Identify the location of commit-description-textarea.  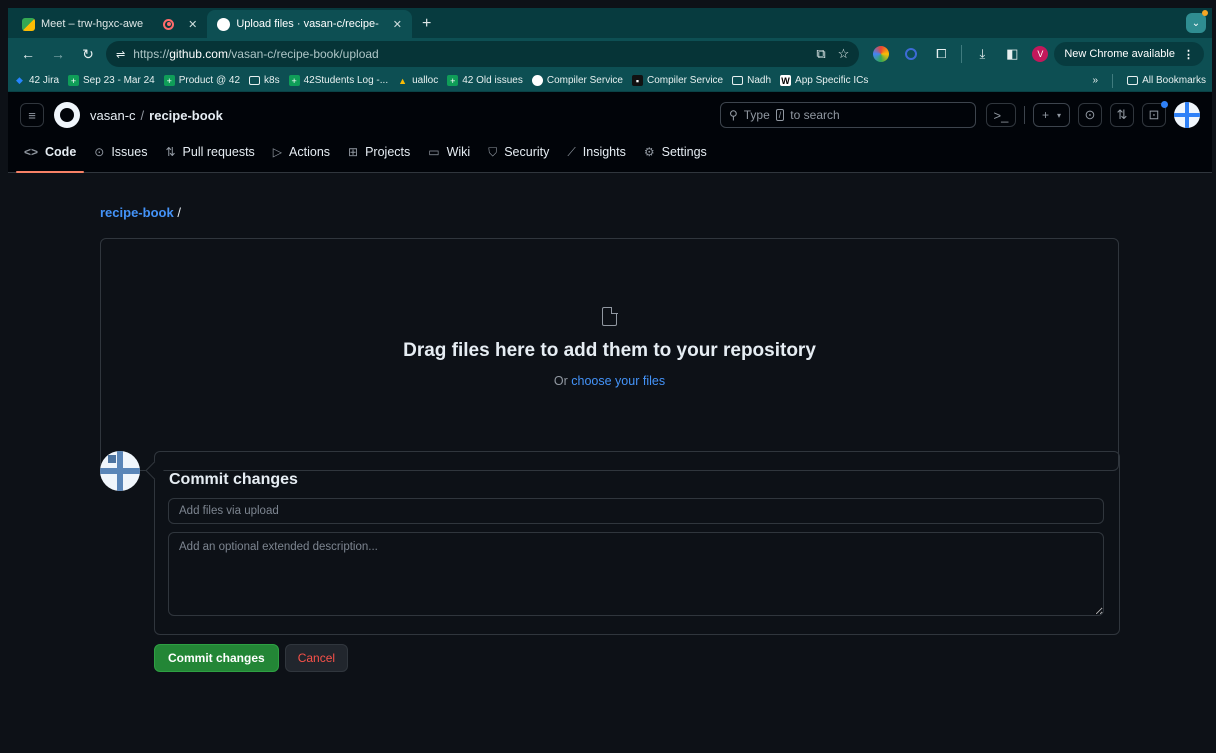
(636, 574).